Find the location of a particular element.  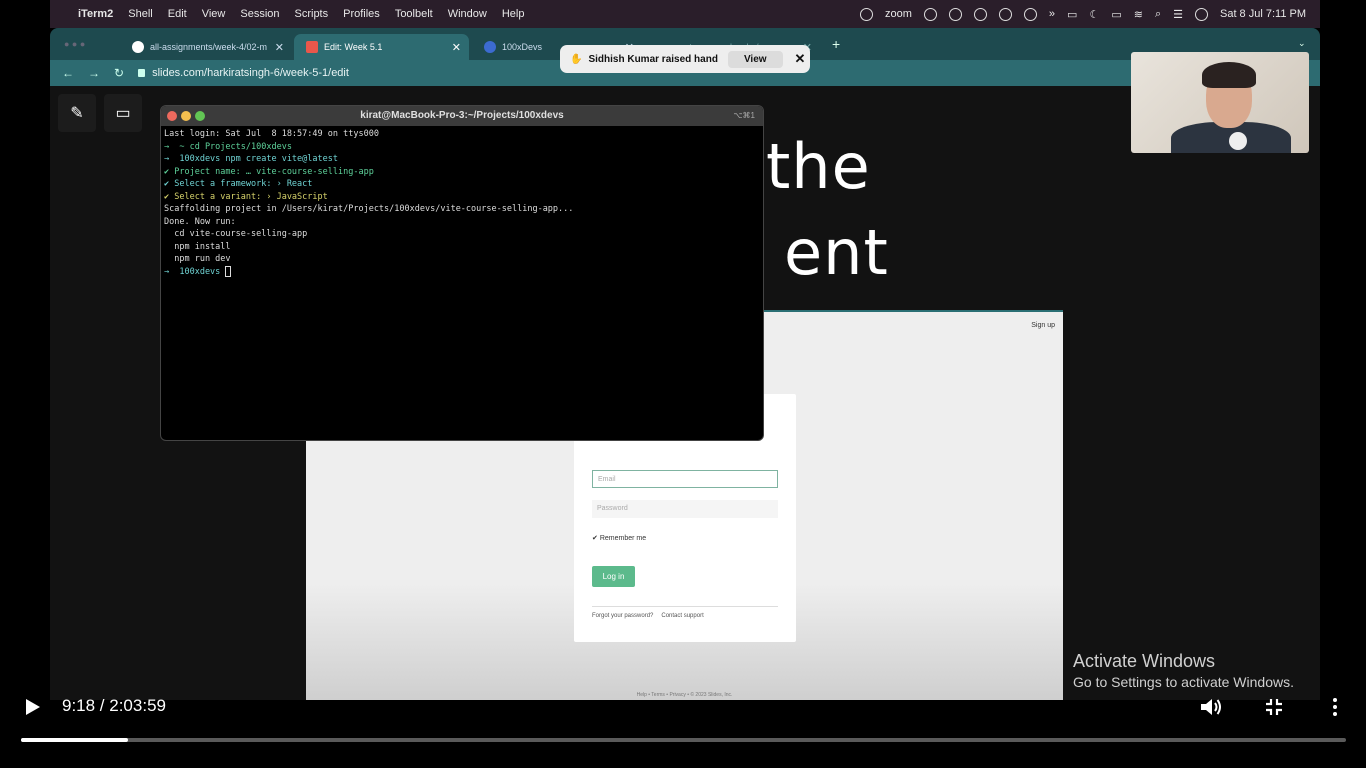

new-tab-icon: + is located at coordinates (836, 44).